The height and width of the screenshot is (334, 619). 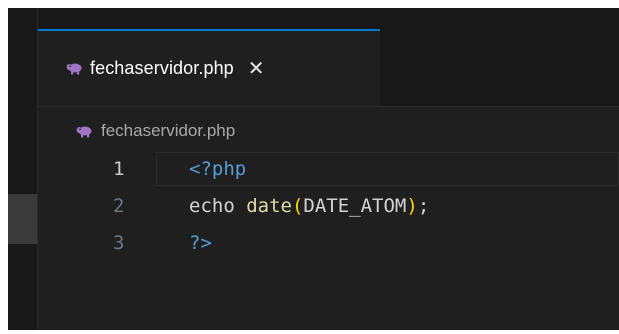 I want to click on activity-bar-highlight, so click(x=22, y=219).